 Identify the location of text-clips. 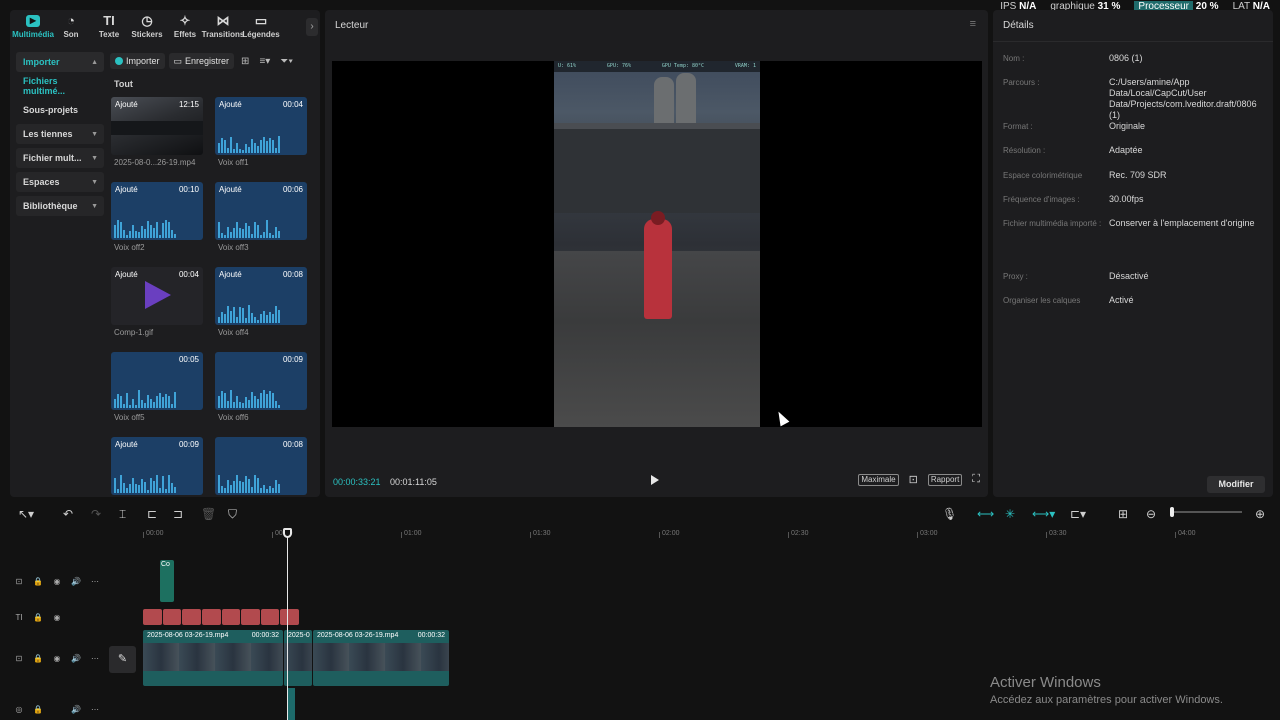
(221, 617).